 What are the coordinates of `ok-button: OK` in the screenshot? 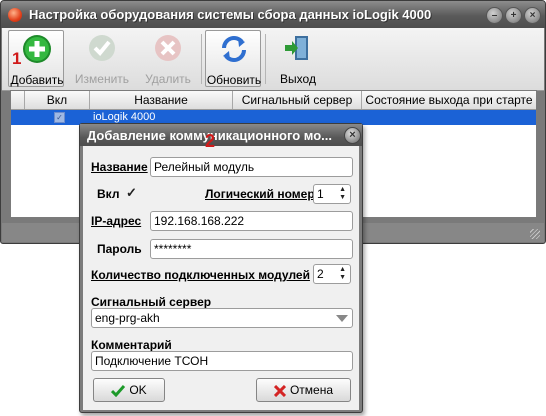 It's located at (129, 390).